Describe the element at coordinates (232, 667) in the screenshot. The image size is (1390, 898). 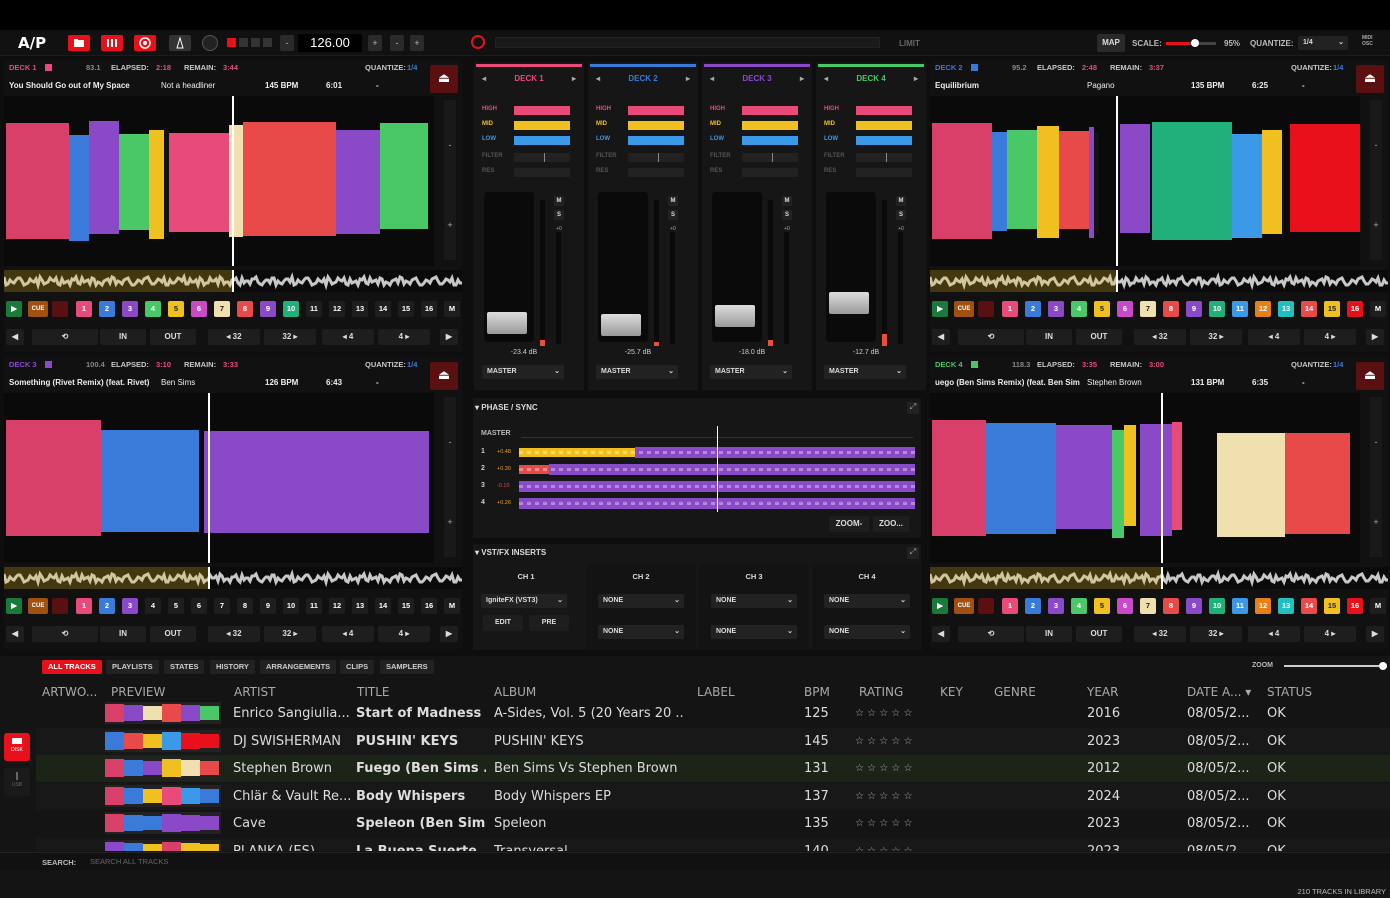
I see `library-tab-history: HISTORY` at that location.